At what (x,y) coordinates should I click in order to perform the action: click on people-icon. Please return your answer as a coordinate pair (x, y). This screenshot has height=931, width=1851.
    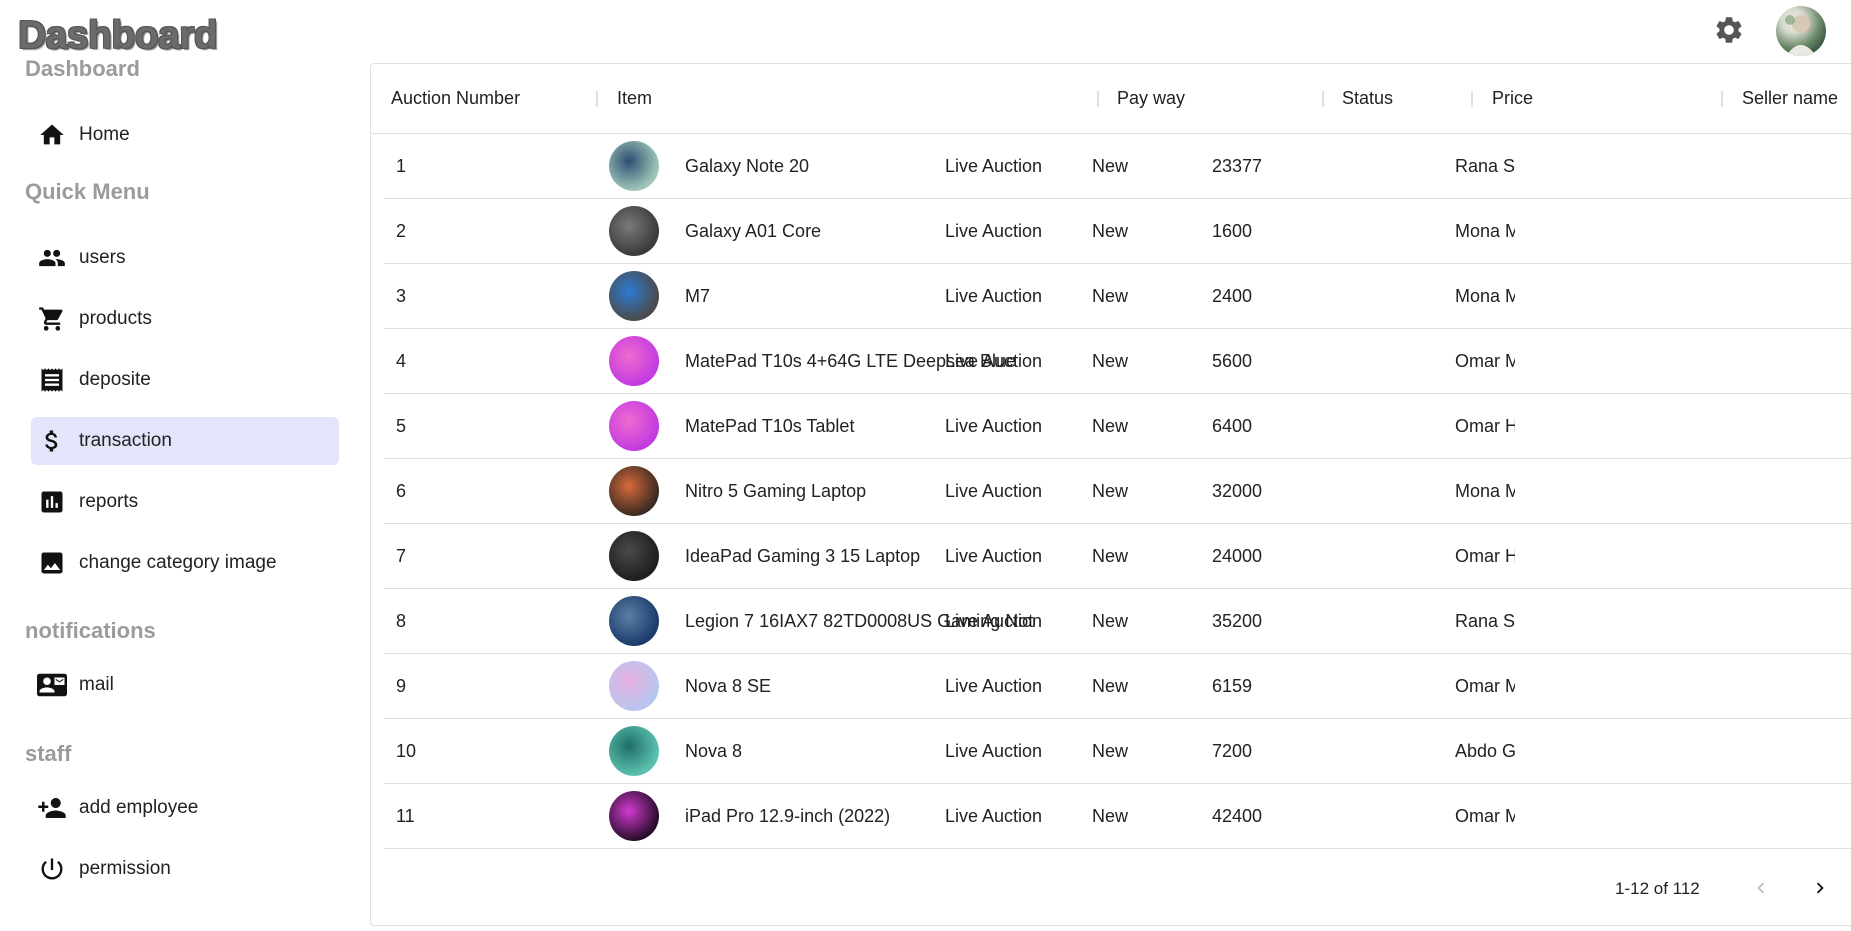
    Looking at the image, I should click on (52, 258).